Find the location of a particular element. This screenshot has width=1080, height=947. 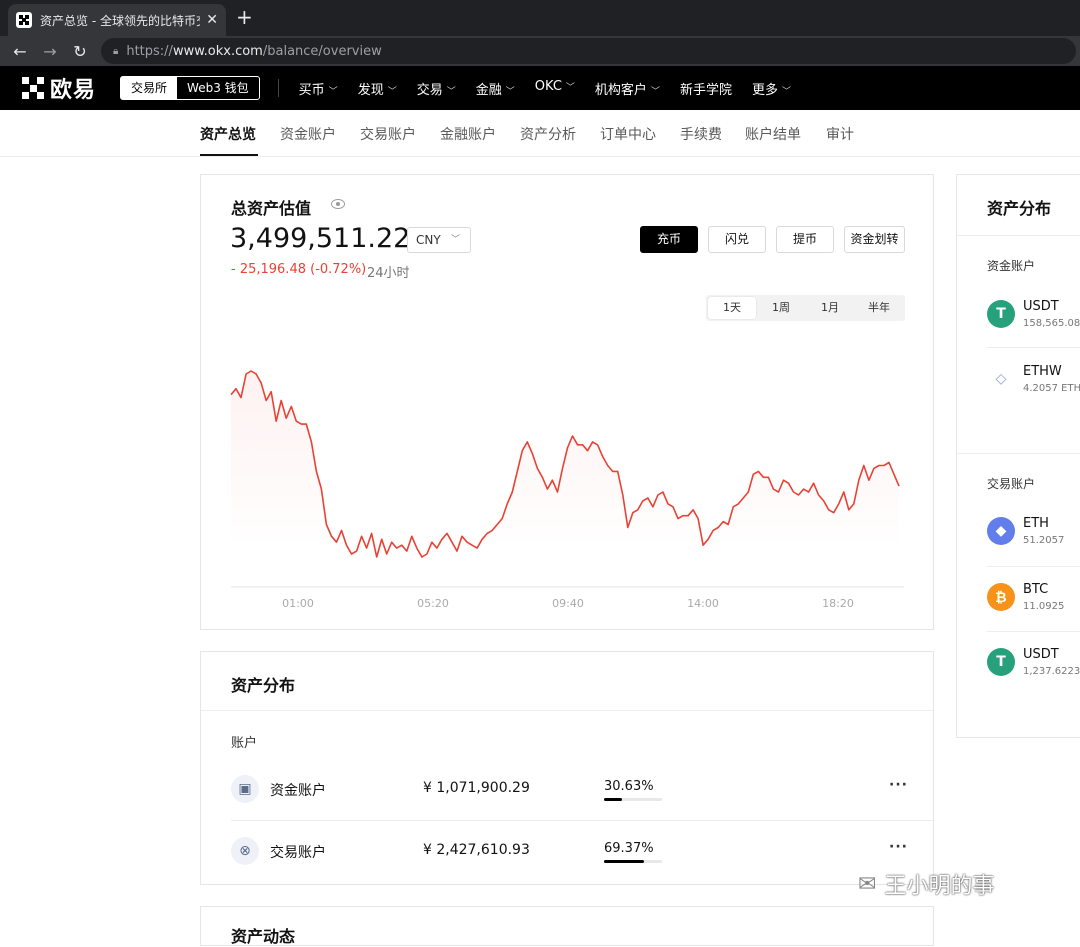

lock-icon: 🔒︎ is located at coordinates (116, 51).